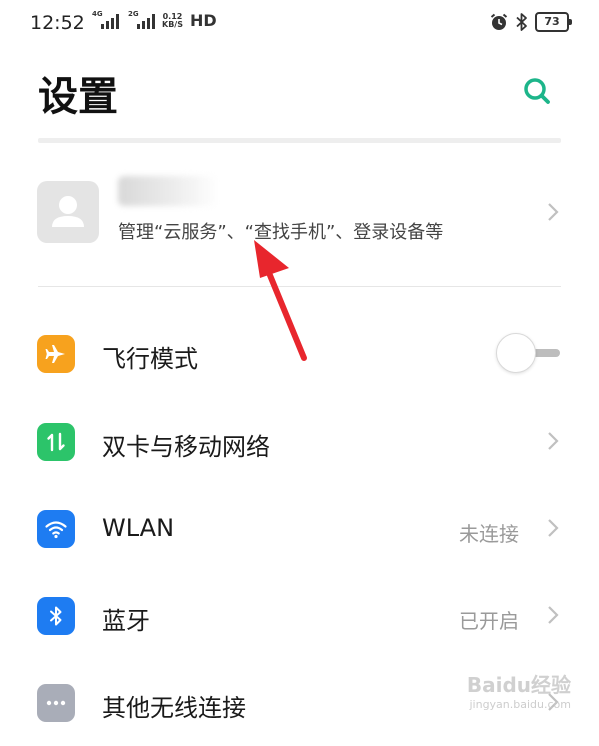 The image size is (599, 746). What do you see at coordinates (489, 621) in the screenshot?
I see `setting-status: 已开启` at bounding box center [489, 621].